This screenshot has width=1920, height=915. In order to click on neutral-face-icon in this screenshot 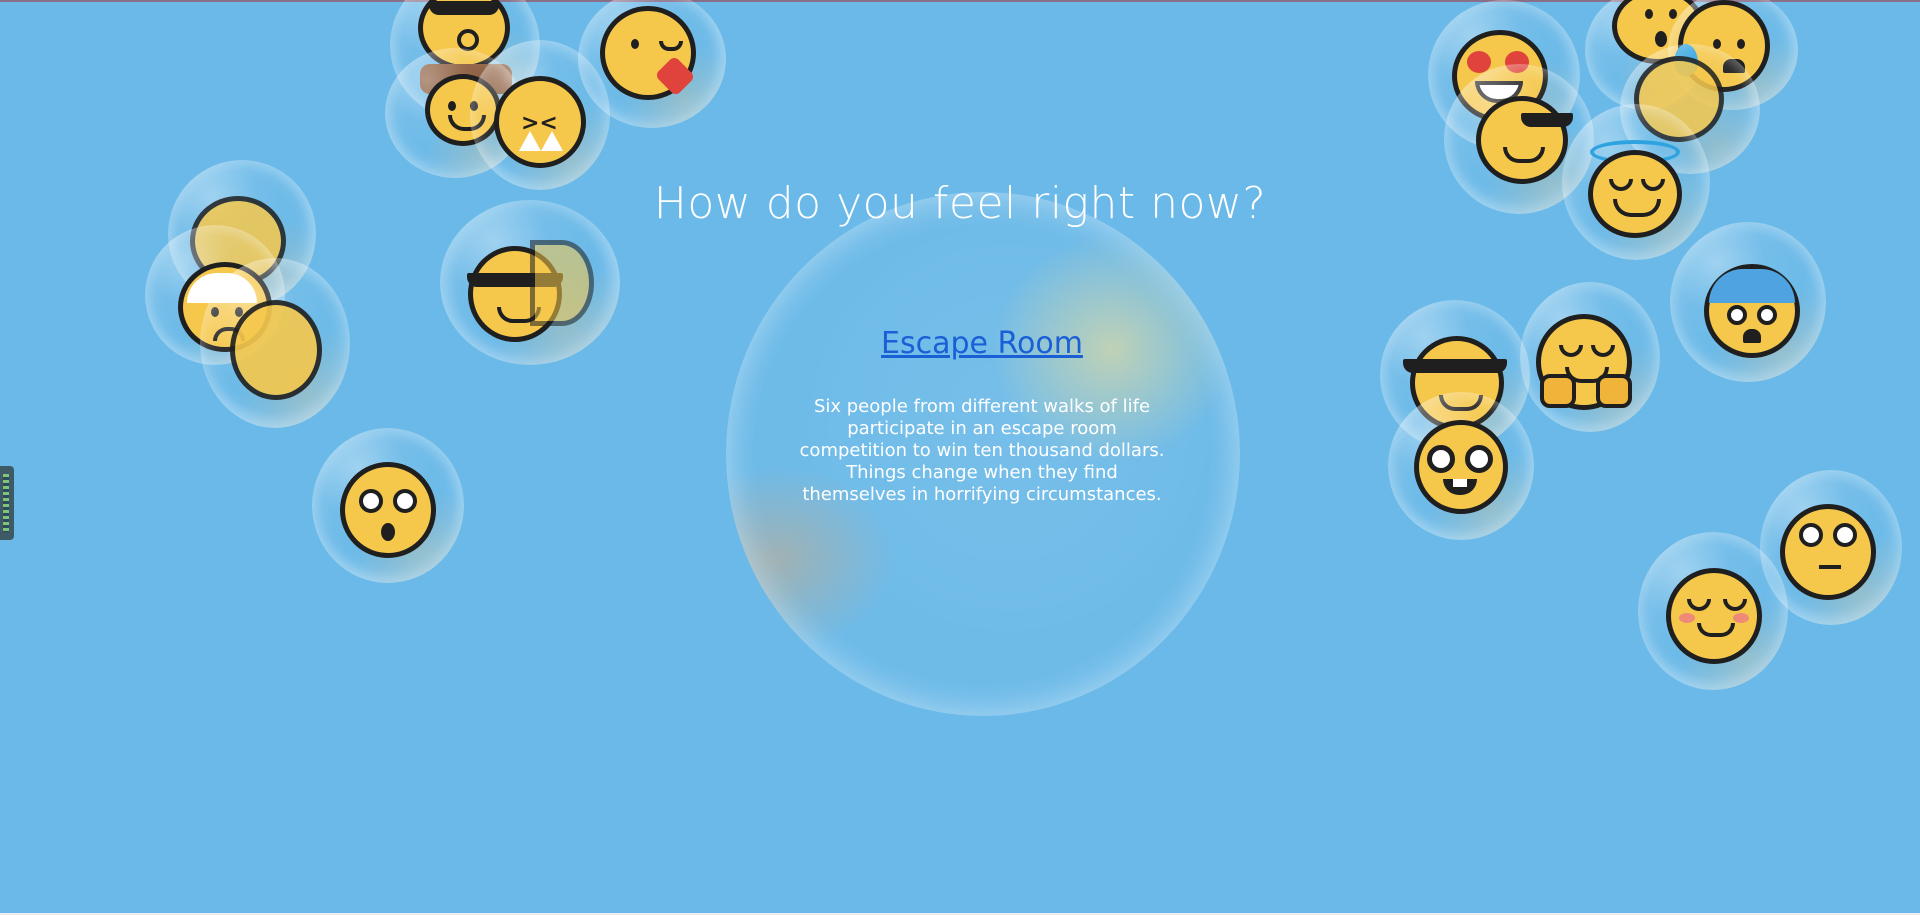, I will do `click(562, 283)`.